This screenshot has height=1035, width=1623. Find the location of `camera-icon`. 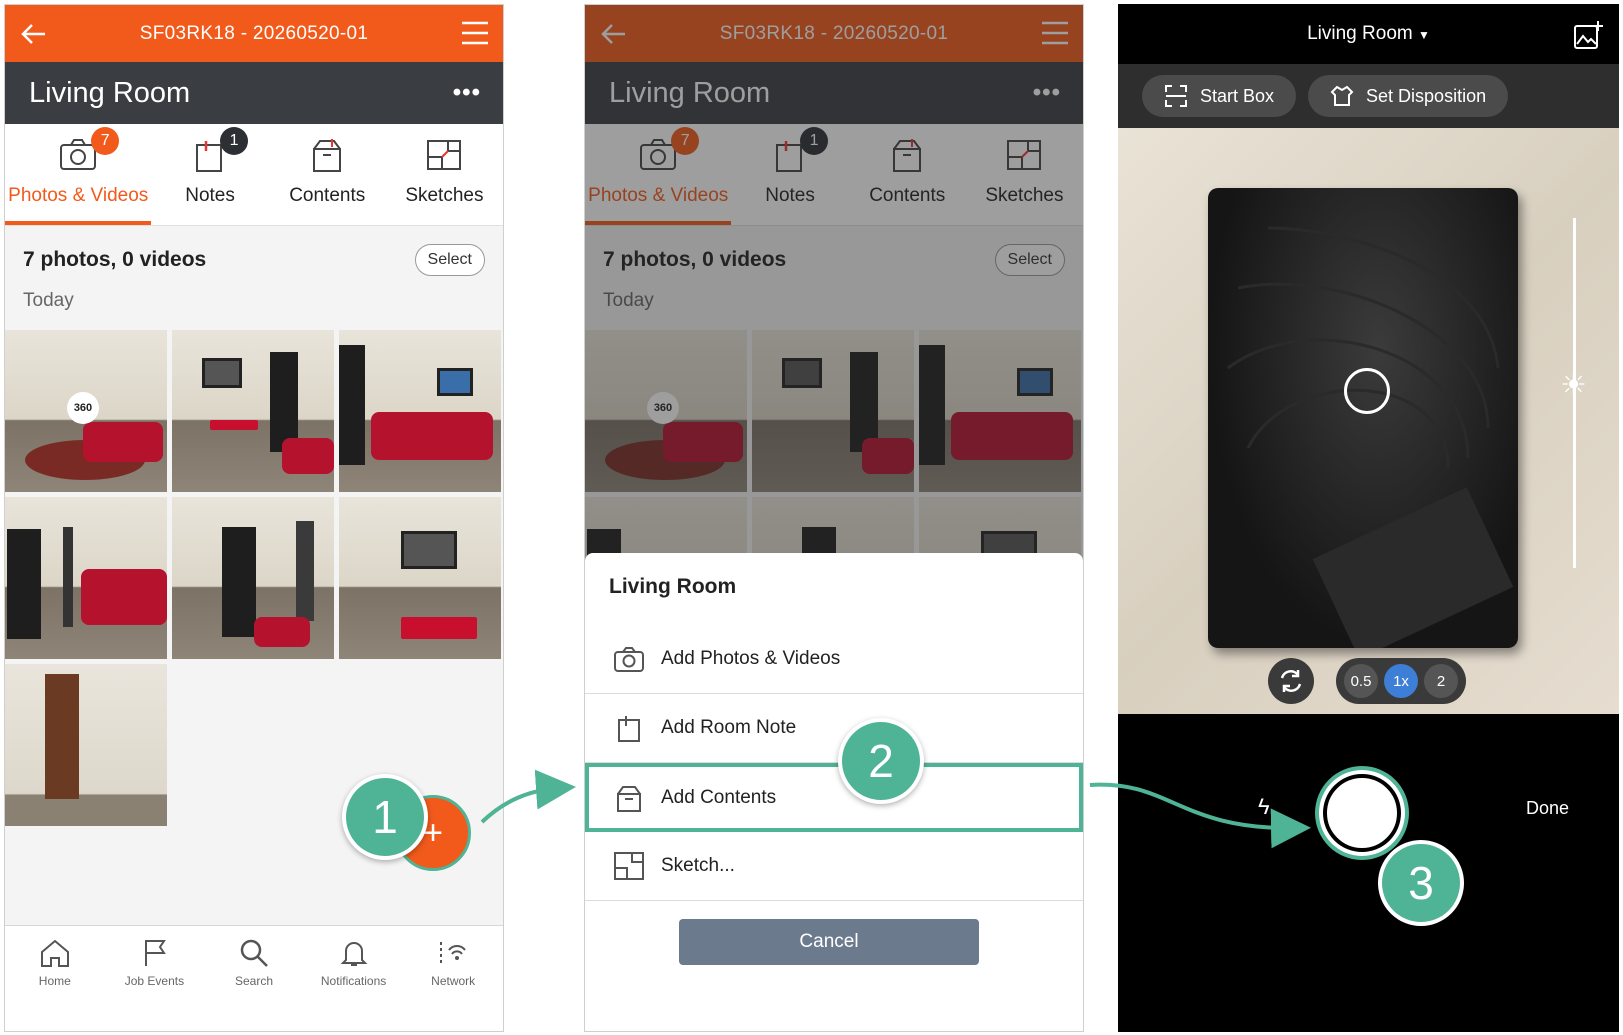

camera-icon is located at coordinates (629, 659).